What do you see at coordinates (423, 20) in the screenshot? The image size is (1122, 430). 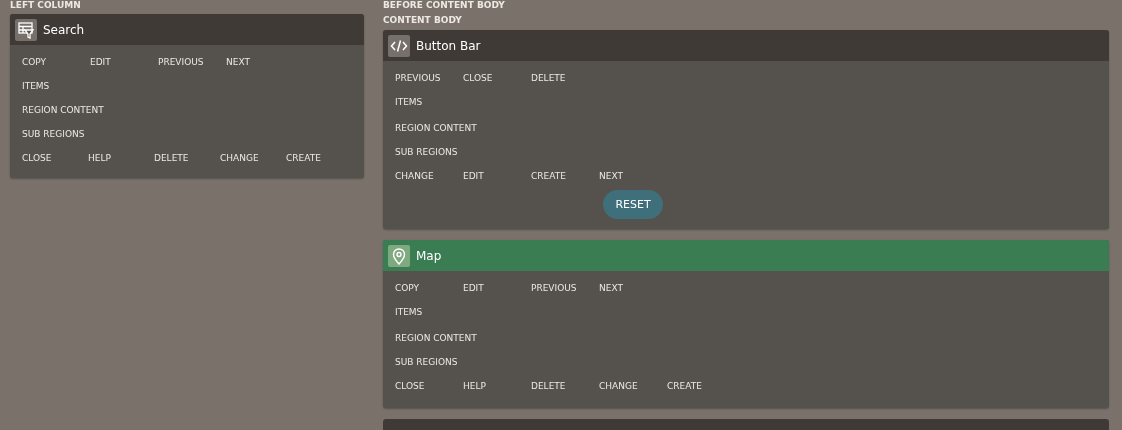 I see `section-label: CONTENT BODY` at bounding box center [423, 20].